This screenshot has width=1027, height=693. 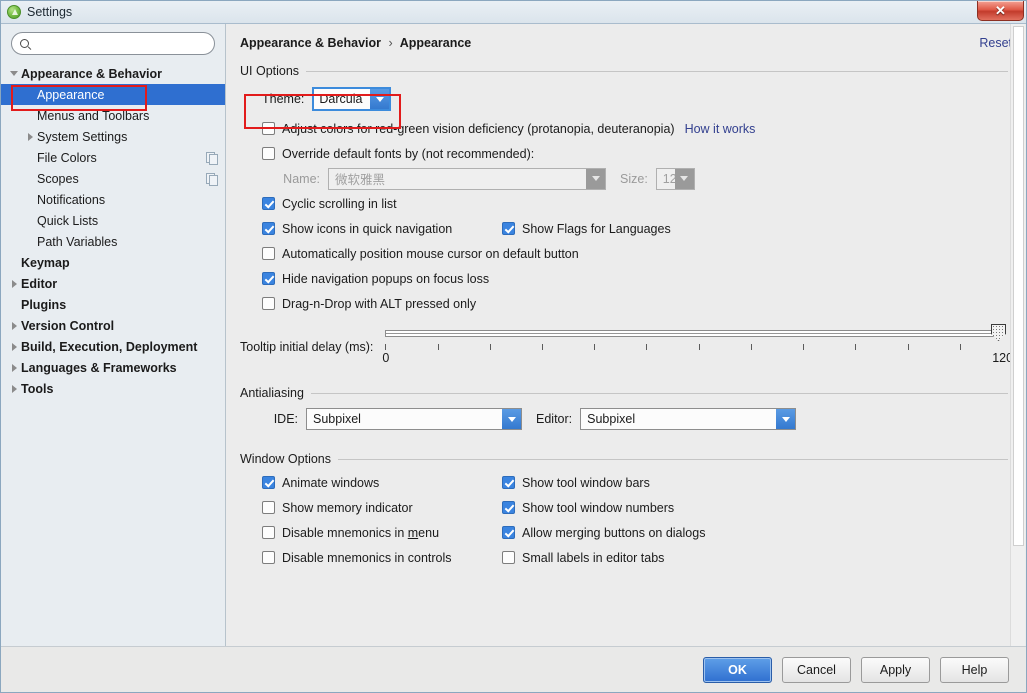 What do you see at coordinates (720, 129) in the screenshot?
I see `how-it-works-link: How it works` at bounding box center [720, 129].